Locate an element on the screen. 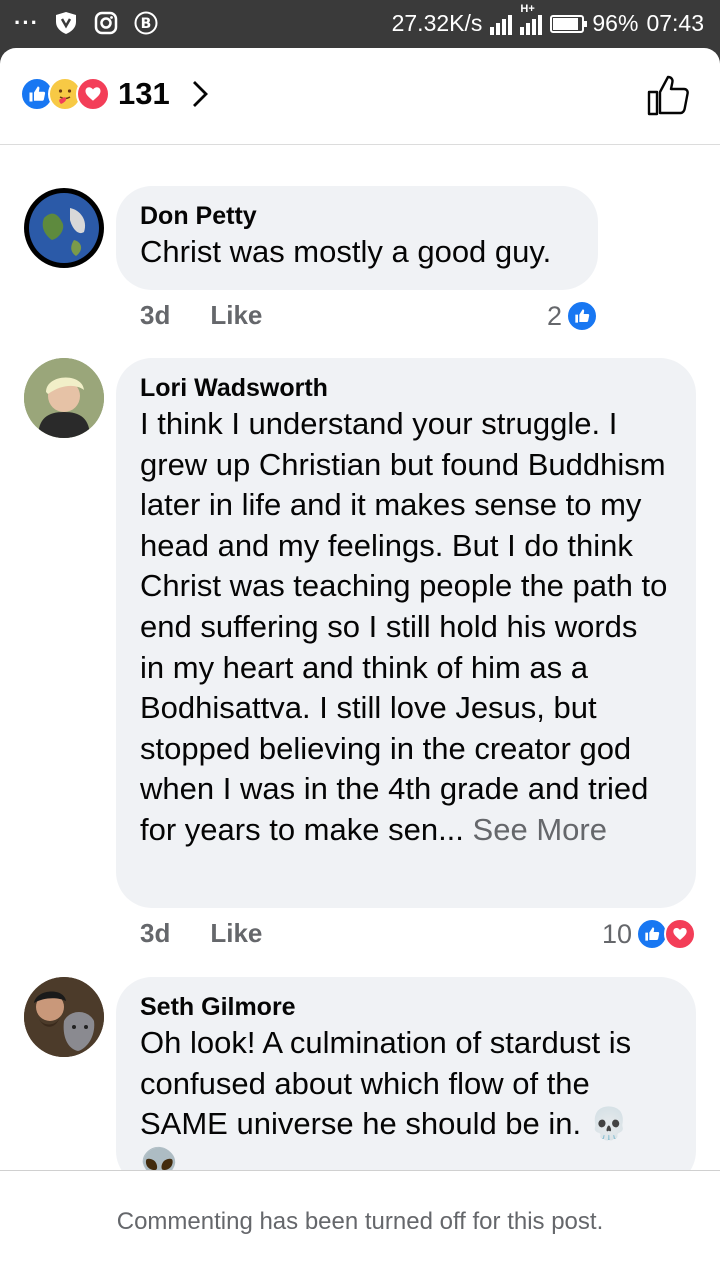 This screenshot has width=720, height=1280. instagram-icon is located at coordinates (106, 23).